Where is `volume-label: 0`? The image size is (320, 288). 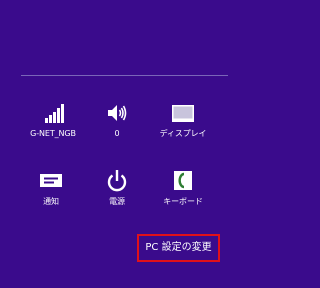 volume-label: 0 is located at coordinates (117, 133).